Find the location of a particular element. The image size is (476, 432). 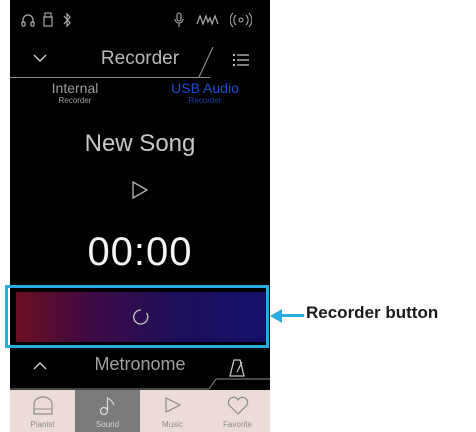

usb-device-icon is located at coordinates (48, 19).